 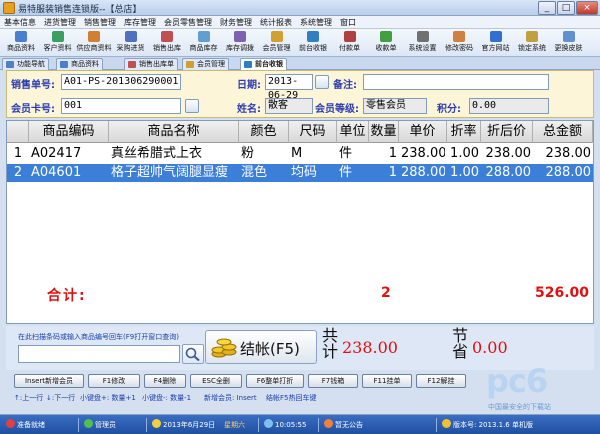 What do you see at coordinates (270, 349) in the screenshot?
I see `checkout-label: 结帐(F5)` at bounding box center [270, 349].